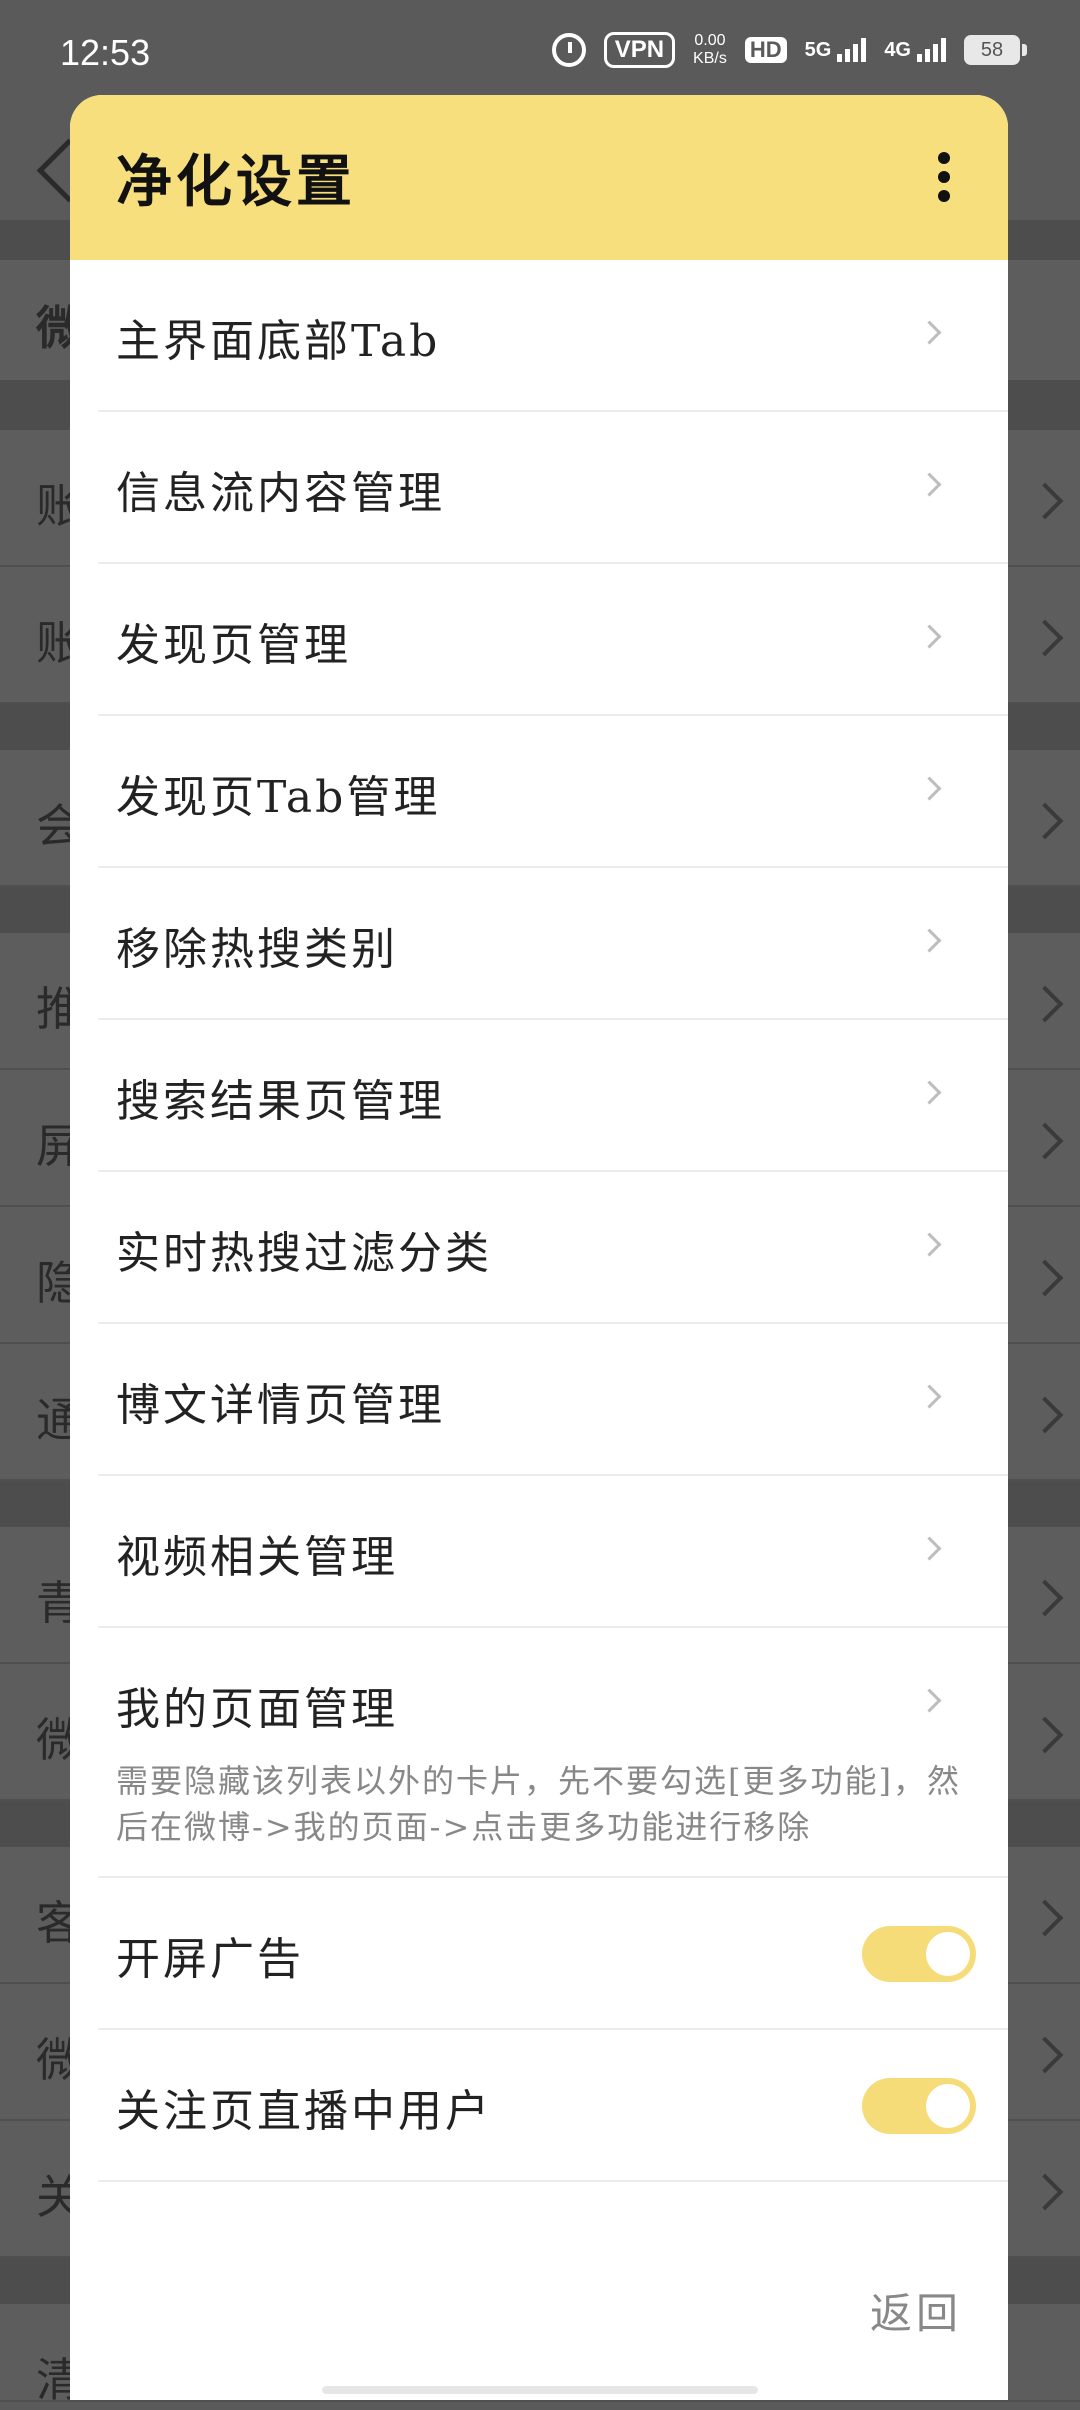 This screenshot has height=2410, width=1080. I want to click on settings-item-label: 博文详情页管理, so click(280, 1405).